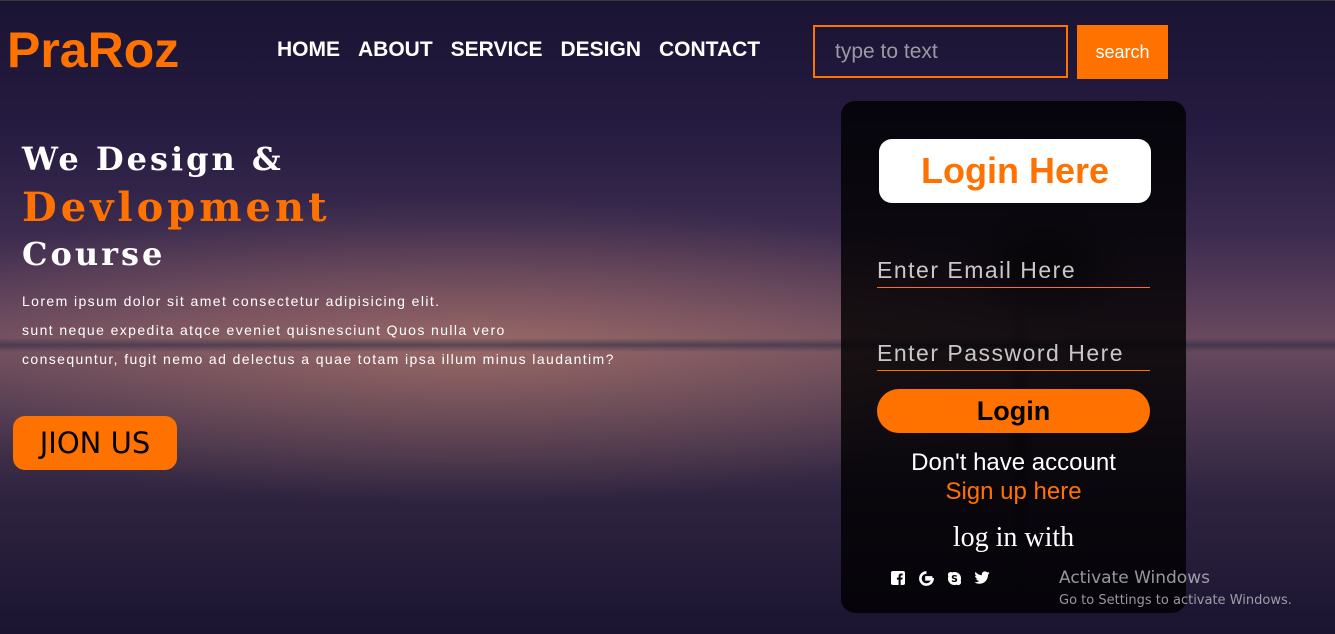 The height and width of the screenshot is (634, 1335). What do you see at coordinates (1175, 600) in the screenshot?
I see `activate-windows-subtitle: Go to Settings to activate Windows.` at bounding box center [1175, 600].